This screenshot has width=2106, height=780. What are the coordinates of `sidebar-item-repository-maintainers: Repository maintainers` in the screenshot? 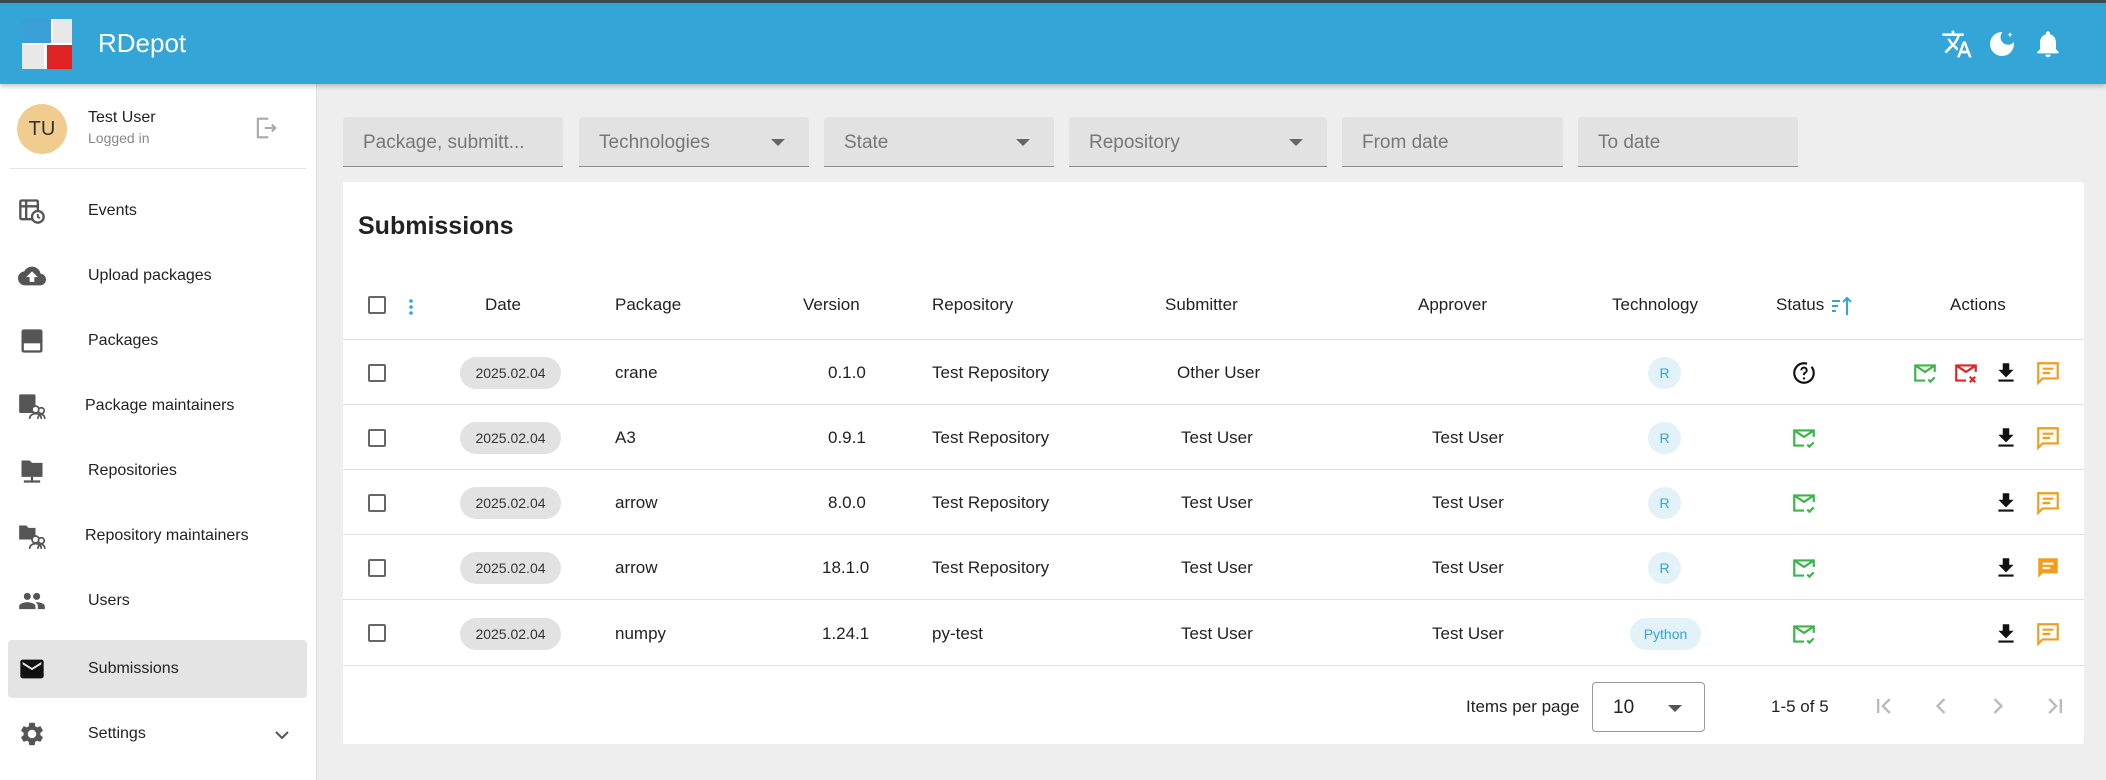 It's located at (157, 536).